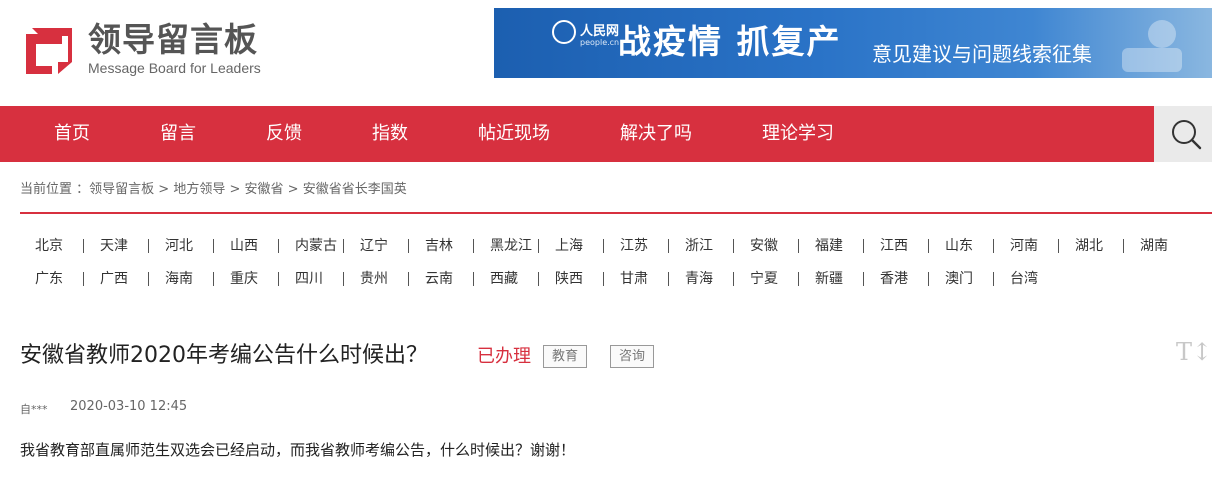 Image resolution: width=1212 pixels, height=489 pixels. What do you see at coordinates (449, 246) in the screenshot?
I see `province-link: 吉林` at bounding box center [449, 246].